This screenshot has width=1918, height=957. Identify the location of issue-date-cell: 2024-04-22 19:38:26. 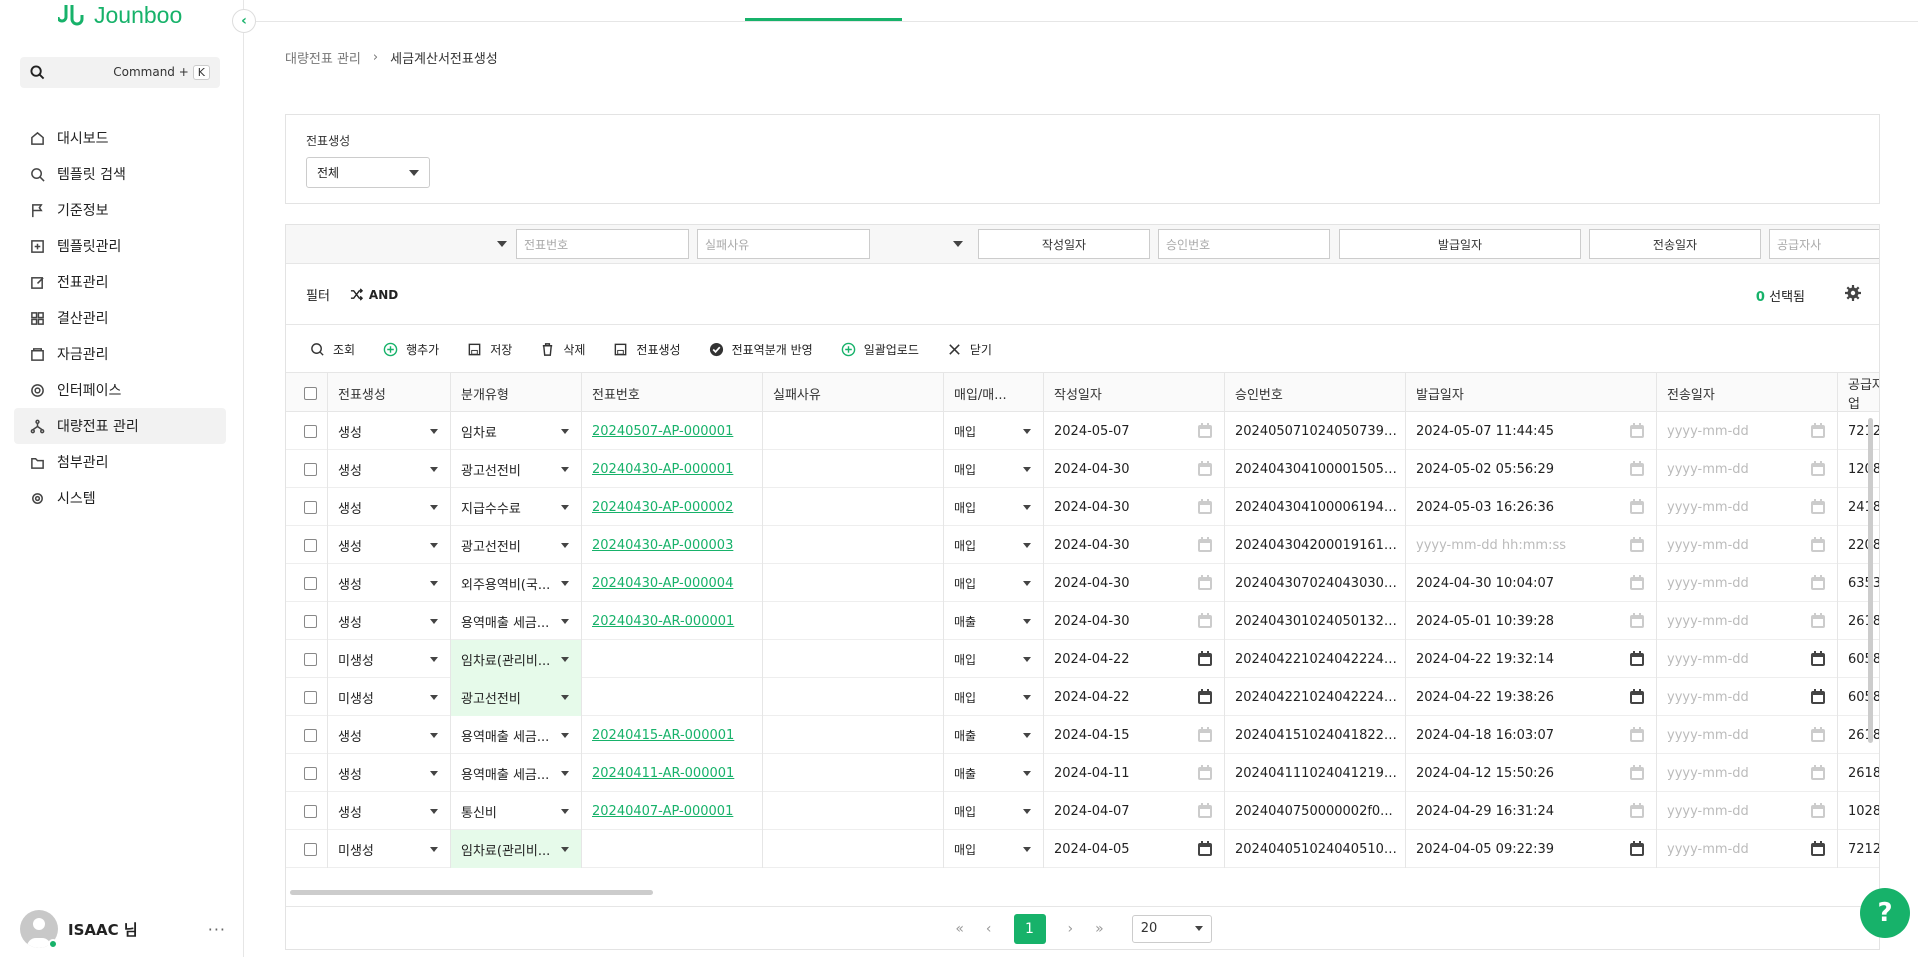
(1531, 697).